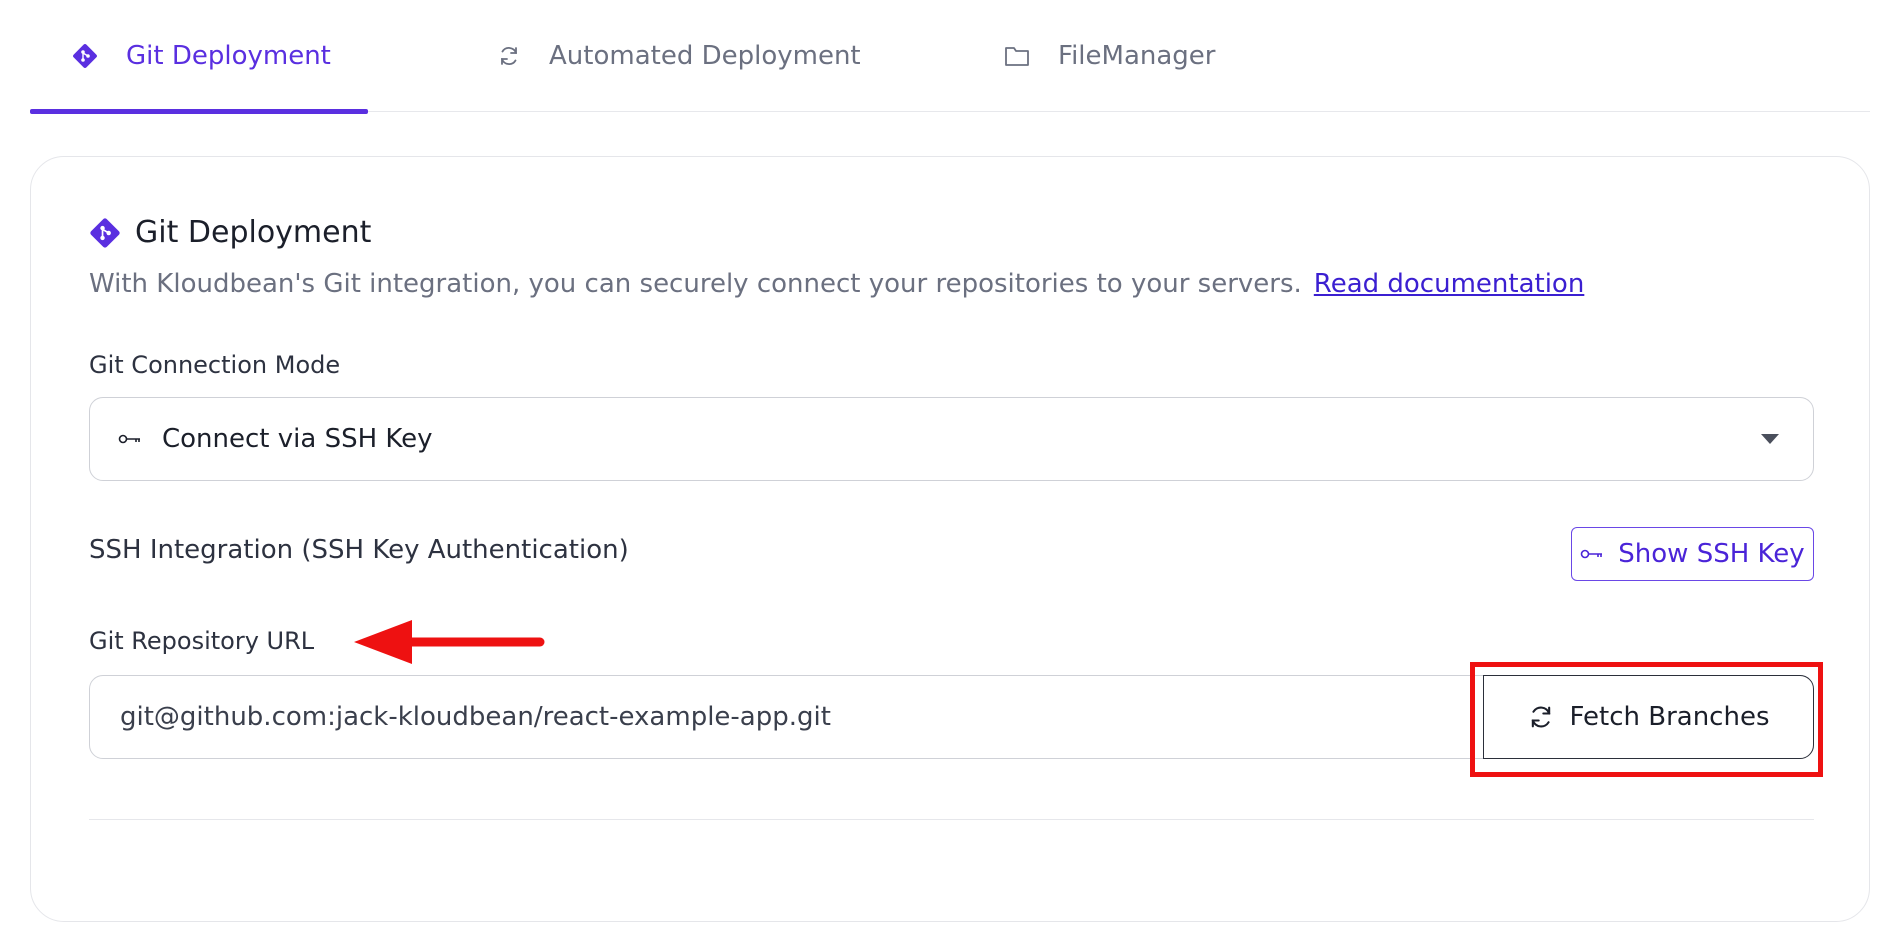 This screenshot has width=1898, height=946. What do you see at coordinates (215, 365) in the screenshot?
I see `connection-mode-label: Git Connection Mode` at bounding box center [215, 365].